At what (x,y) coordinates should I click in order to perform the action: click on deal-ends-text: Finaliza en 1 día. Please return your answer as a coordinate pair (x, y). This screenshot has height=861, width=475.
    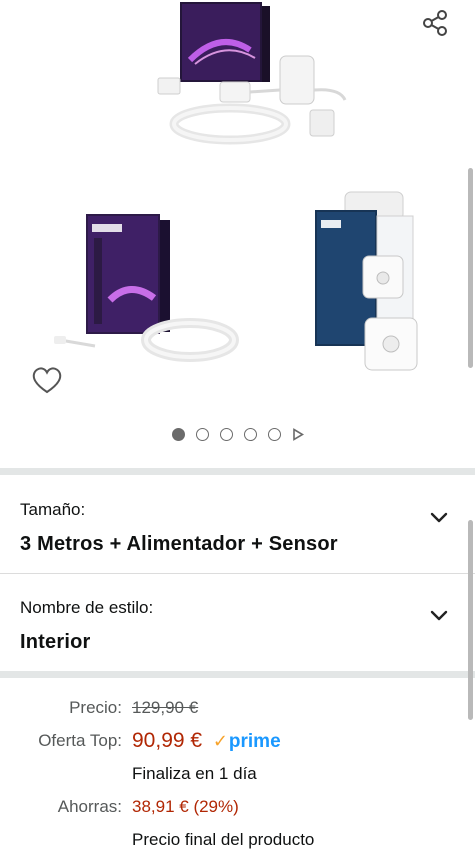
    Looking at the image, I should click on (194, 773).